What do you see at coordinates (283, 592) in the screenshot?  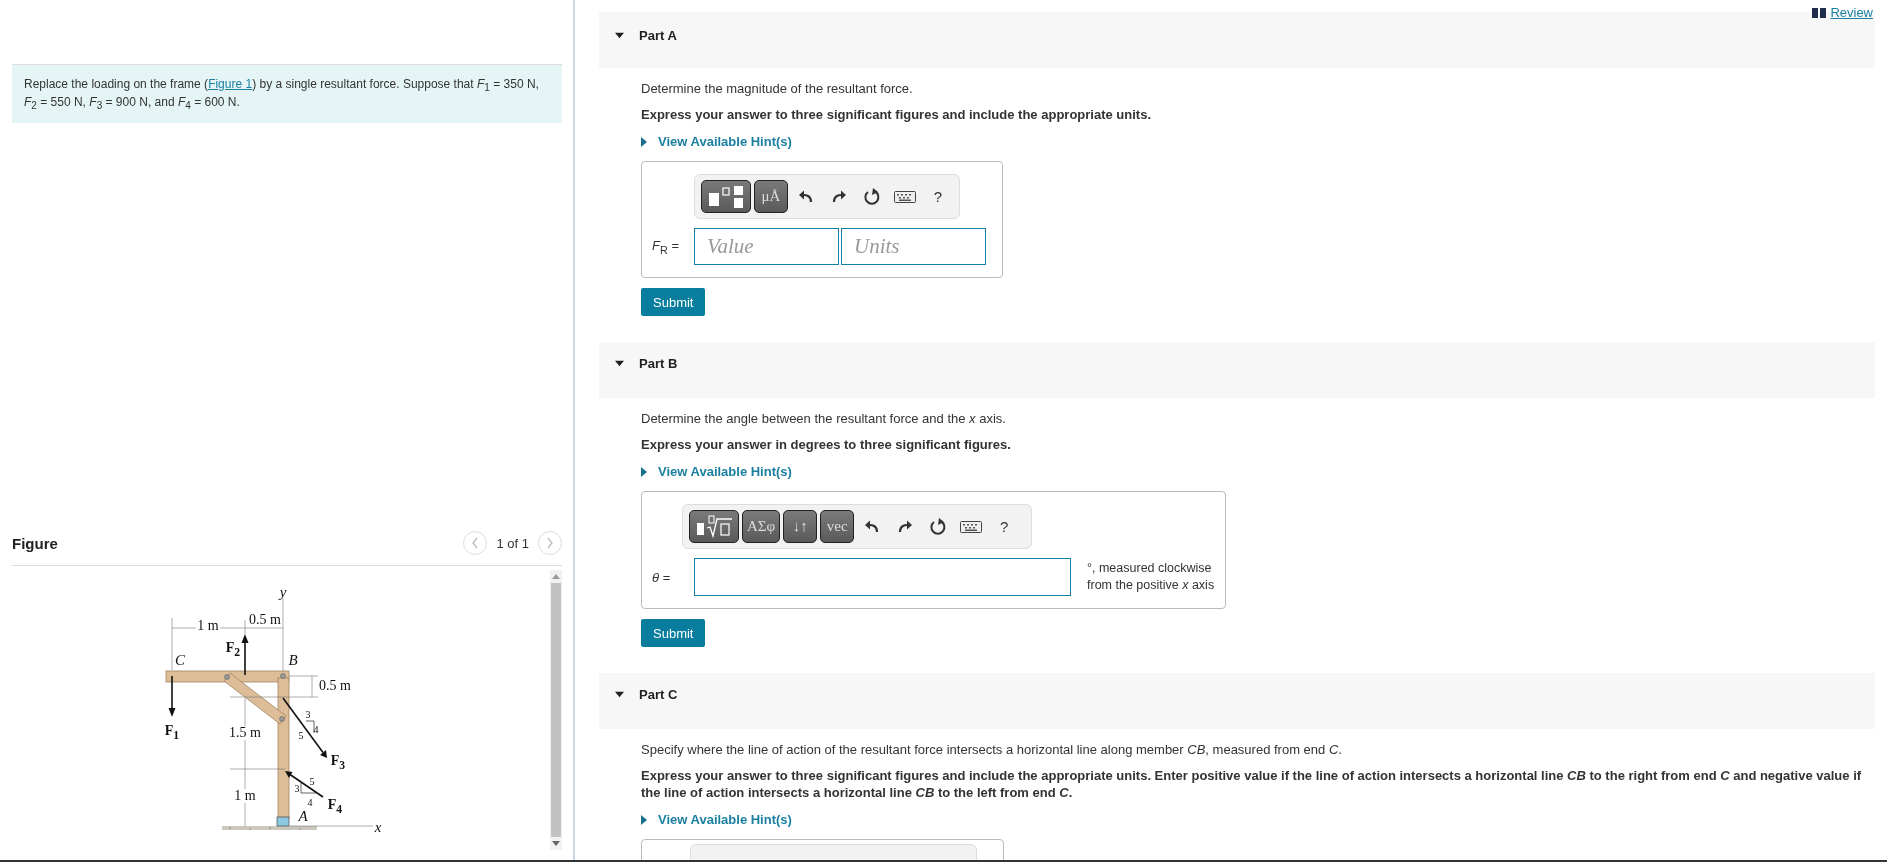 I see `figure-label: y` at bounding box center [283, 592].